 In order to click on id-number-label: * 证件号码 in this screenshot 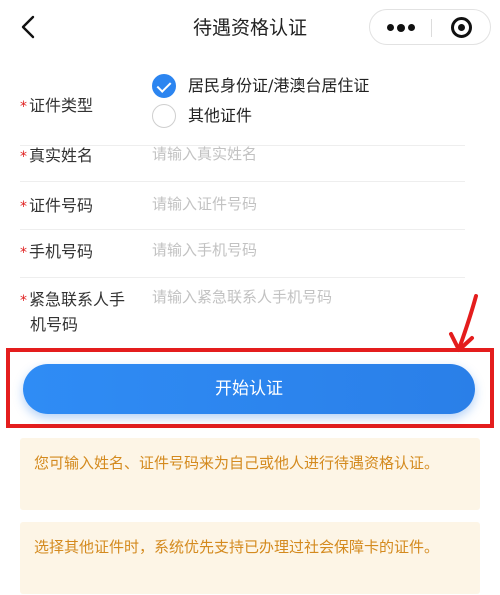, I will do `click(57, 205)`.